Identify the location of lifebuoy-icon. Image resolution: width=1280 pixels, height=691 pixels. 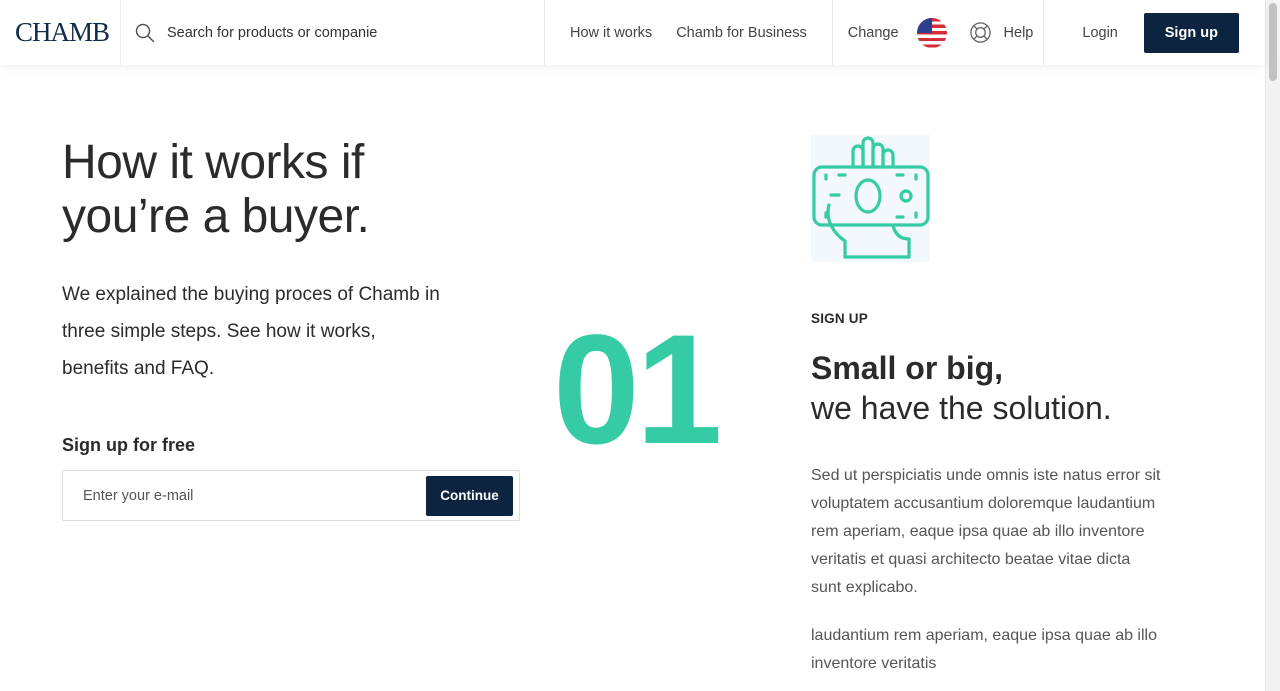
(980, 32).